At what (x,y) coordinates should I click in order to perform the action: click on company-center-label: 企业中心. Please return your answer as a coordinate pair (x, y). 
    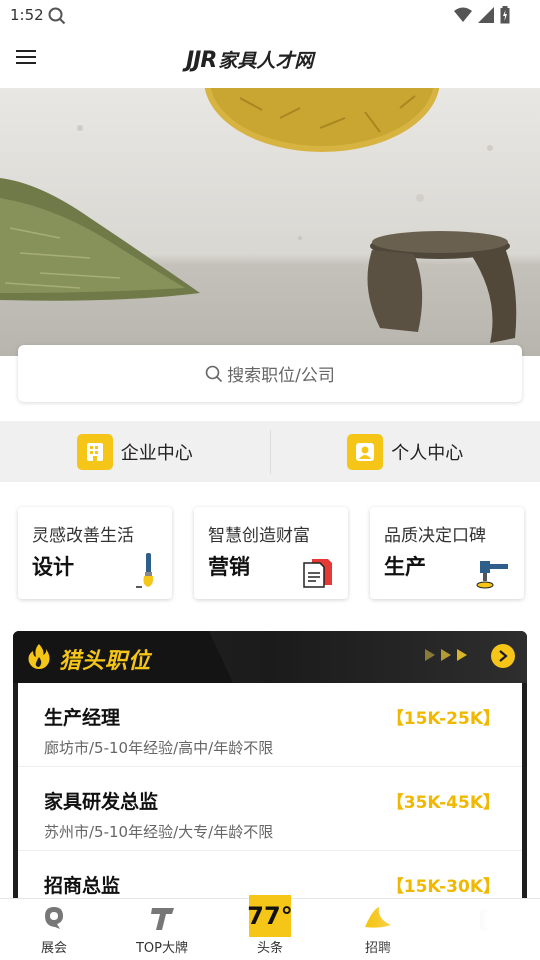
    Looking at the image, I should click on (156, 453).